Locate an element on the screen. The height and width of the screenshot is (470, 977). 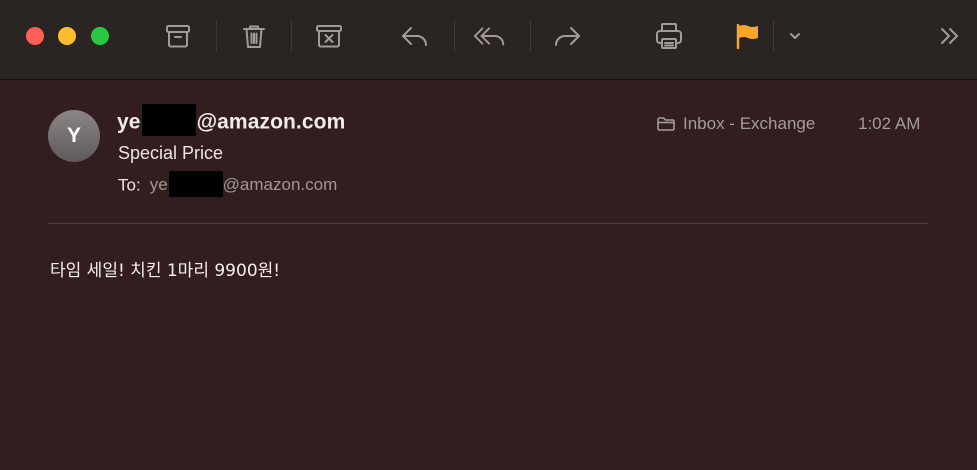
chevron-down-icon is located at coordinates (795, 36).